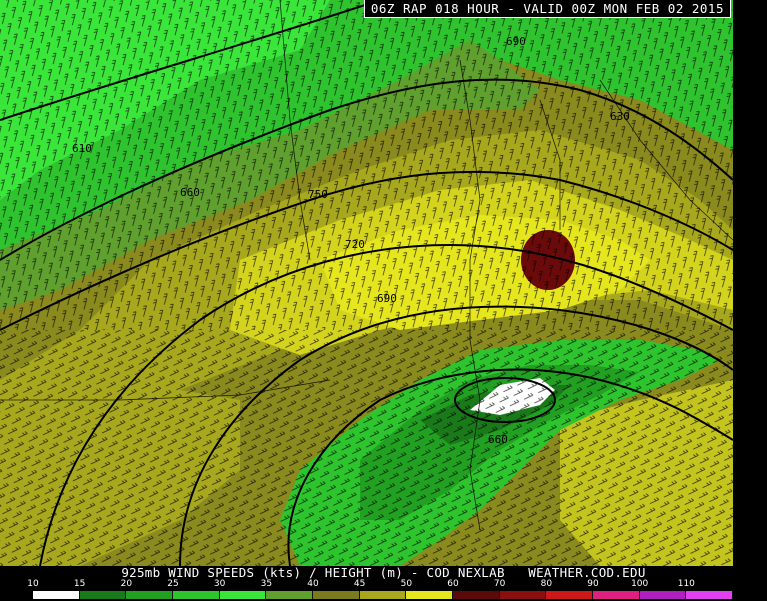 This screenshot has width=767, height=601. I want to click on colorbar-tick-label: 100, so click(640, 584).